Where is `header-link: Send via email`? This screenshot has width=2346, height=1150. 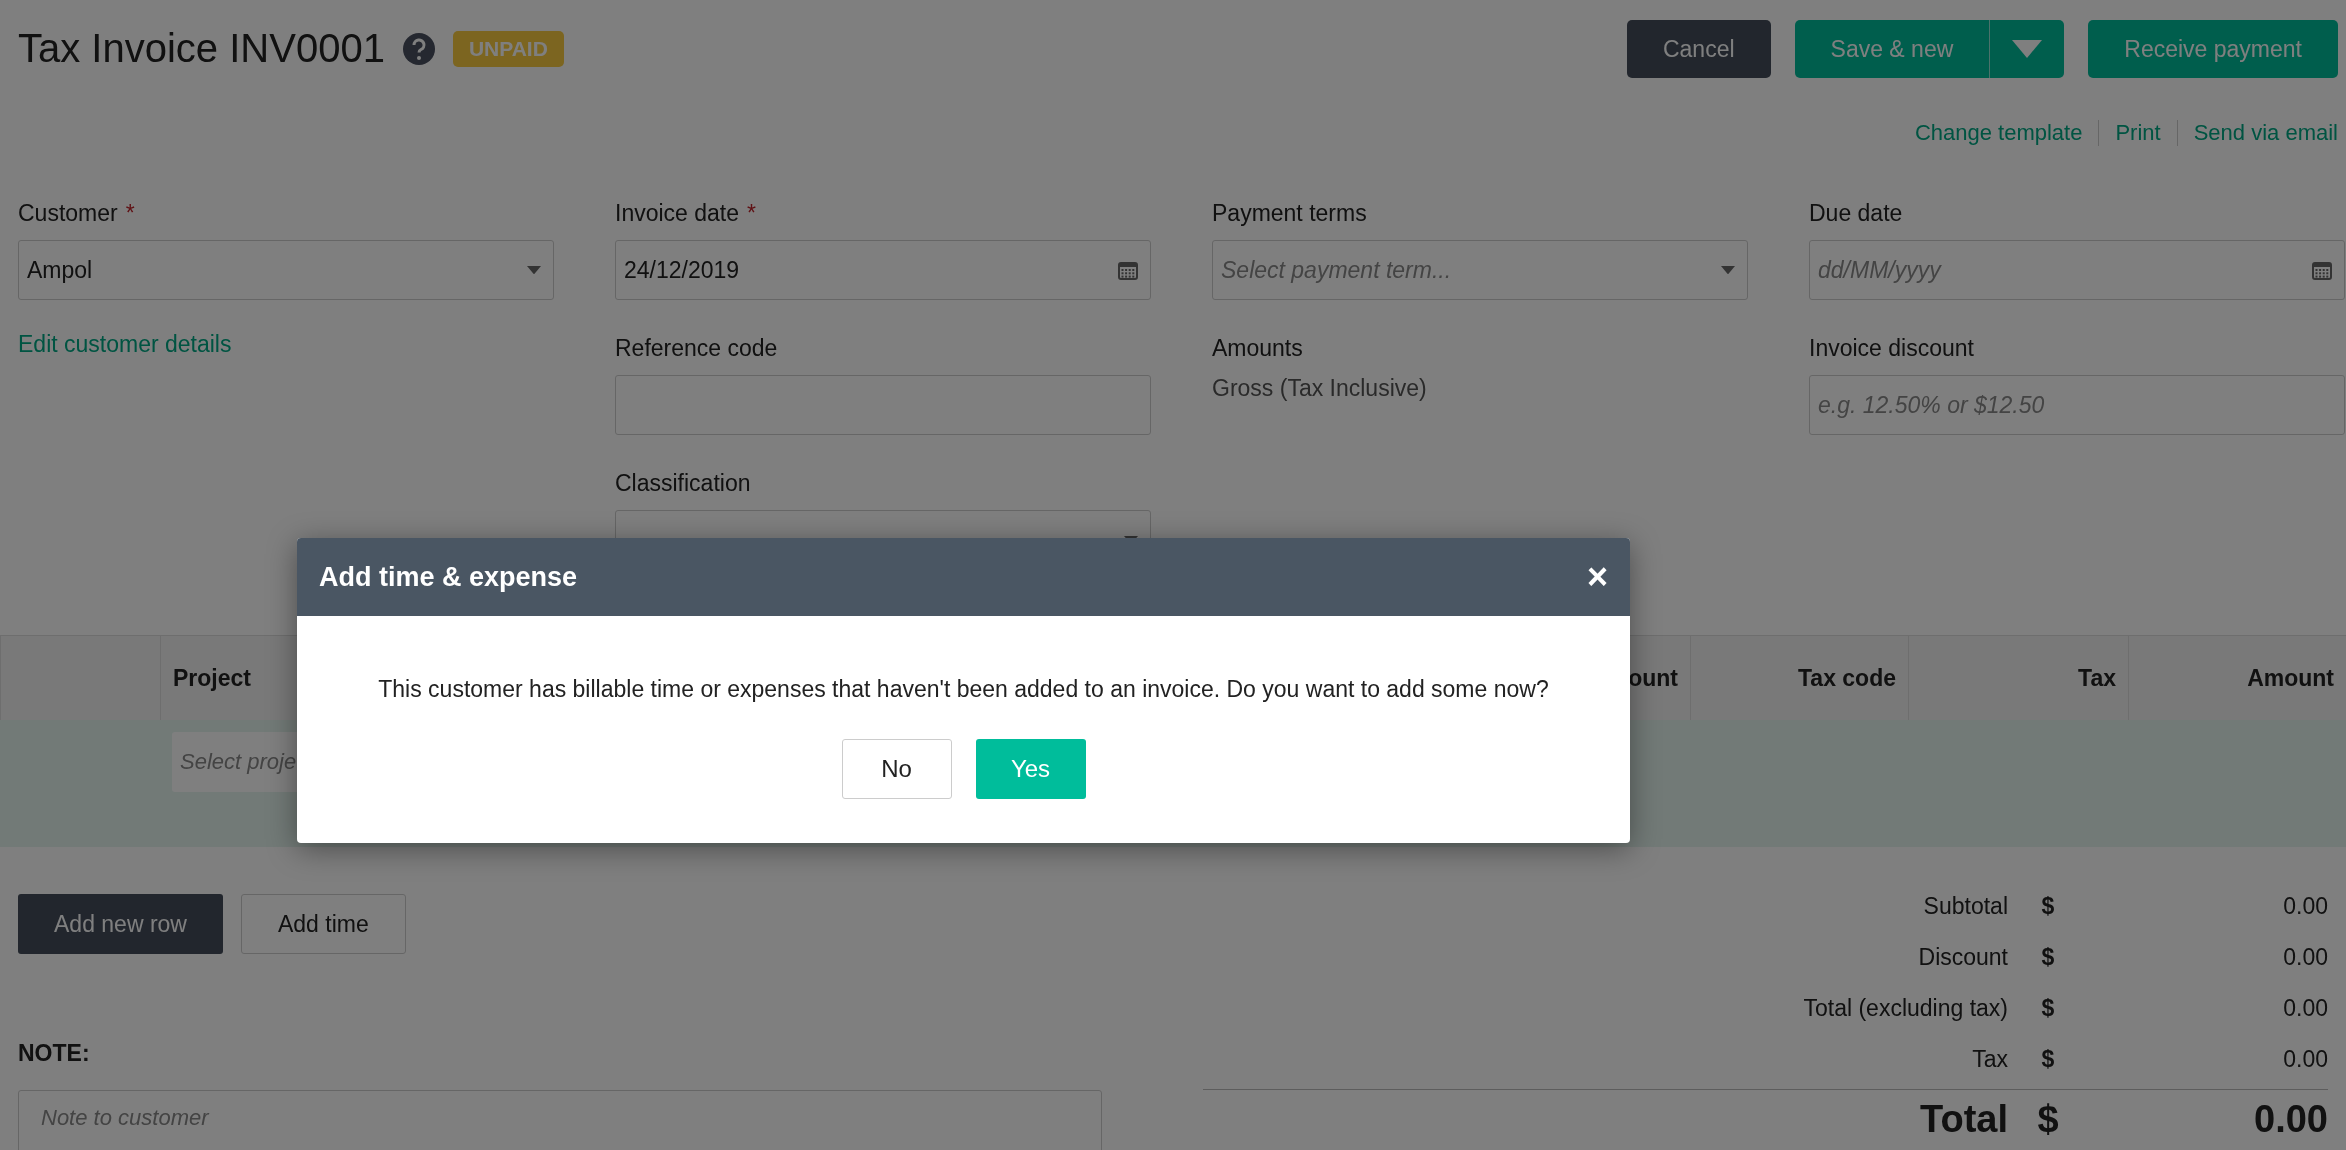 header-link: Send via email is located at coordinates (2257, 133).